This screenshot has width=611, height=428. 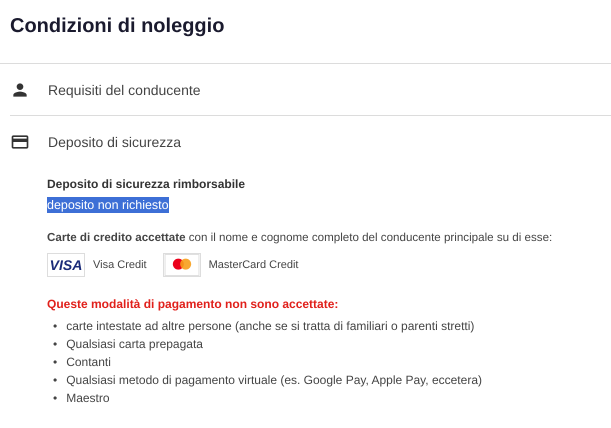 I want to click on list-item: Maestro, so click(x=88, y=398).